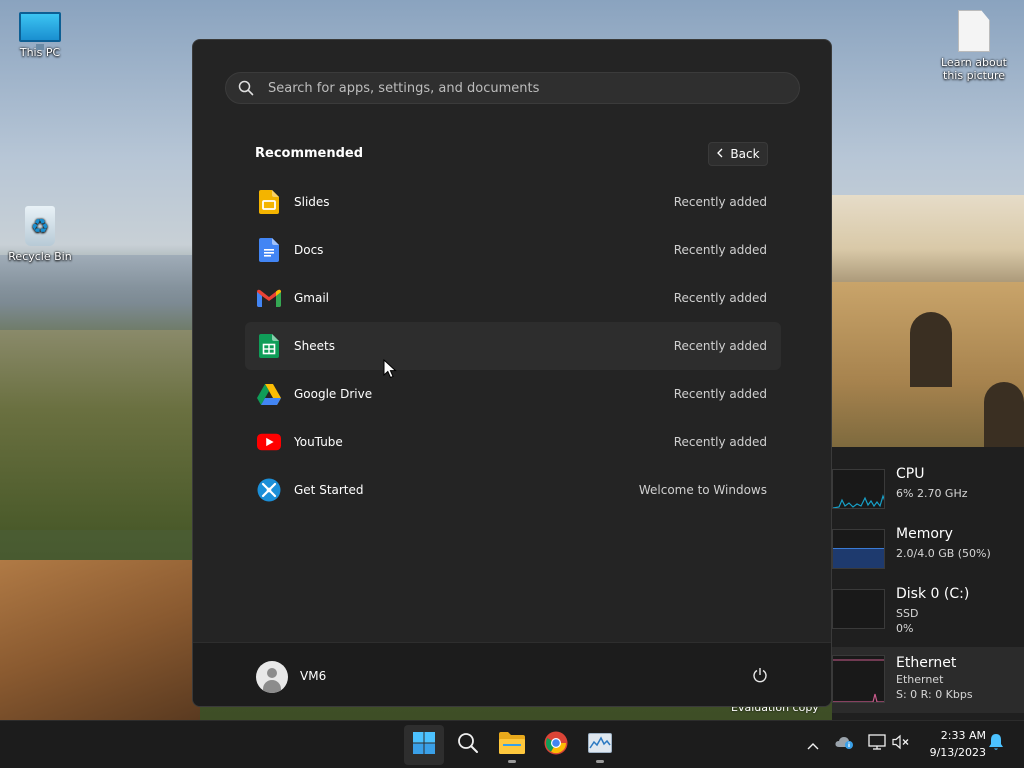 The height and width of the screenshot is (768, 1024). I want to click on clock-date: 9/13/2023, so click(957, 752).